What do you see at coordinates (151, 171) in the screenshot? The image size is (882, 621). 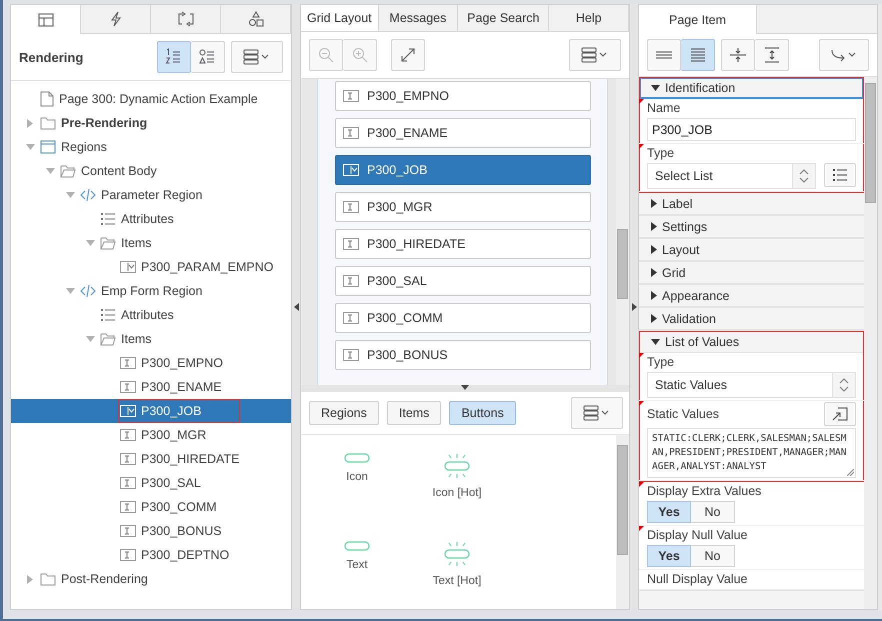 I see `tree-item: Content Body` at bounding box center [151, 171].